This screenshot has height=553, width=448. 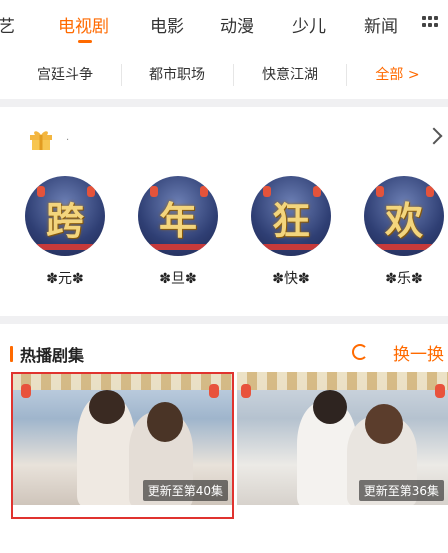 What do you see at coordinates (431, 22) in the screenshot?
I see `grid-menu-icon` at bounding box center [431, 22].